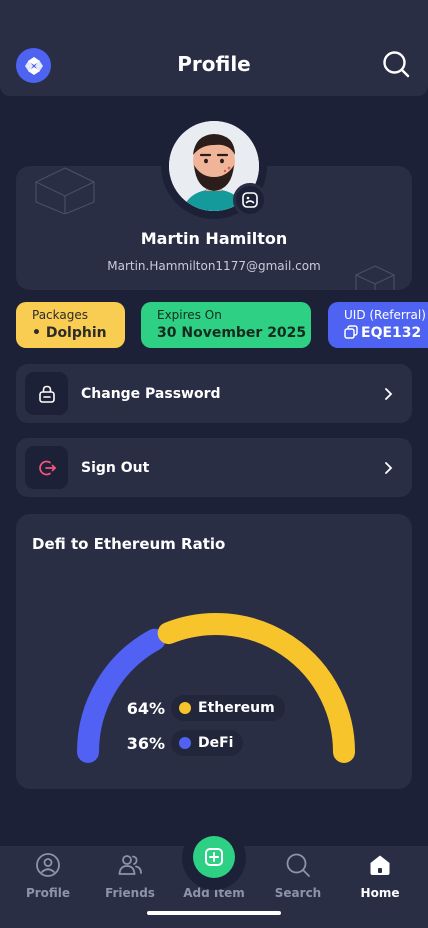 Image resolution: width=428 pixels, height=928 pixels. Describe the element at coordinates (214, 913) in the screenshot. I see `home-indicator` at that location.